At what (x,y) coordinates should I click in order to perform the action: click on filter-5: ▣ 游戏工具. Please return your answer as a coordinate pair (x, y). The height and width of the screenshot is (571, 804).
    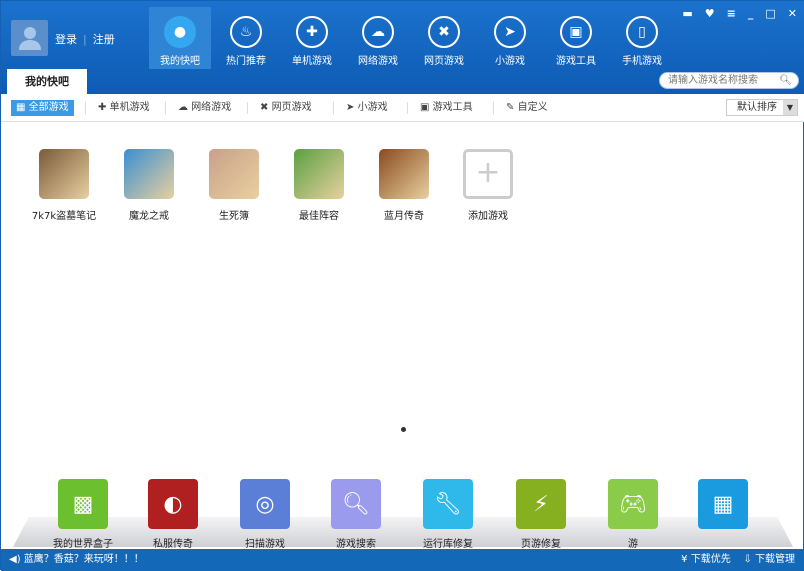
    Looking at the image, I should click on (446, 108).